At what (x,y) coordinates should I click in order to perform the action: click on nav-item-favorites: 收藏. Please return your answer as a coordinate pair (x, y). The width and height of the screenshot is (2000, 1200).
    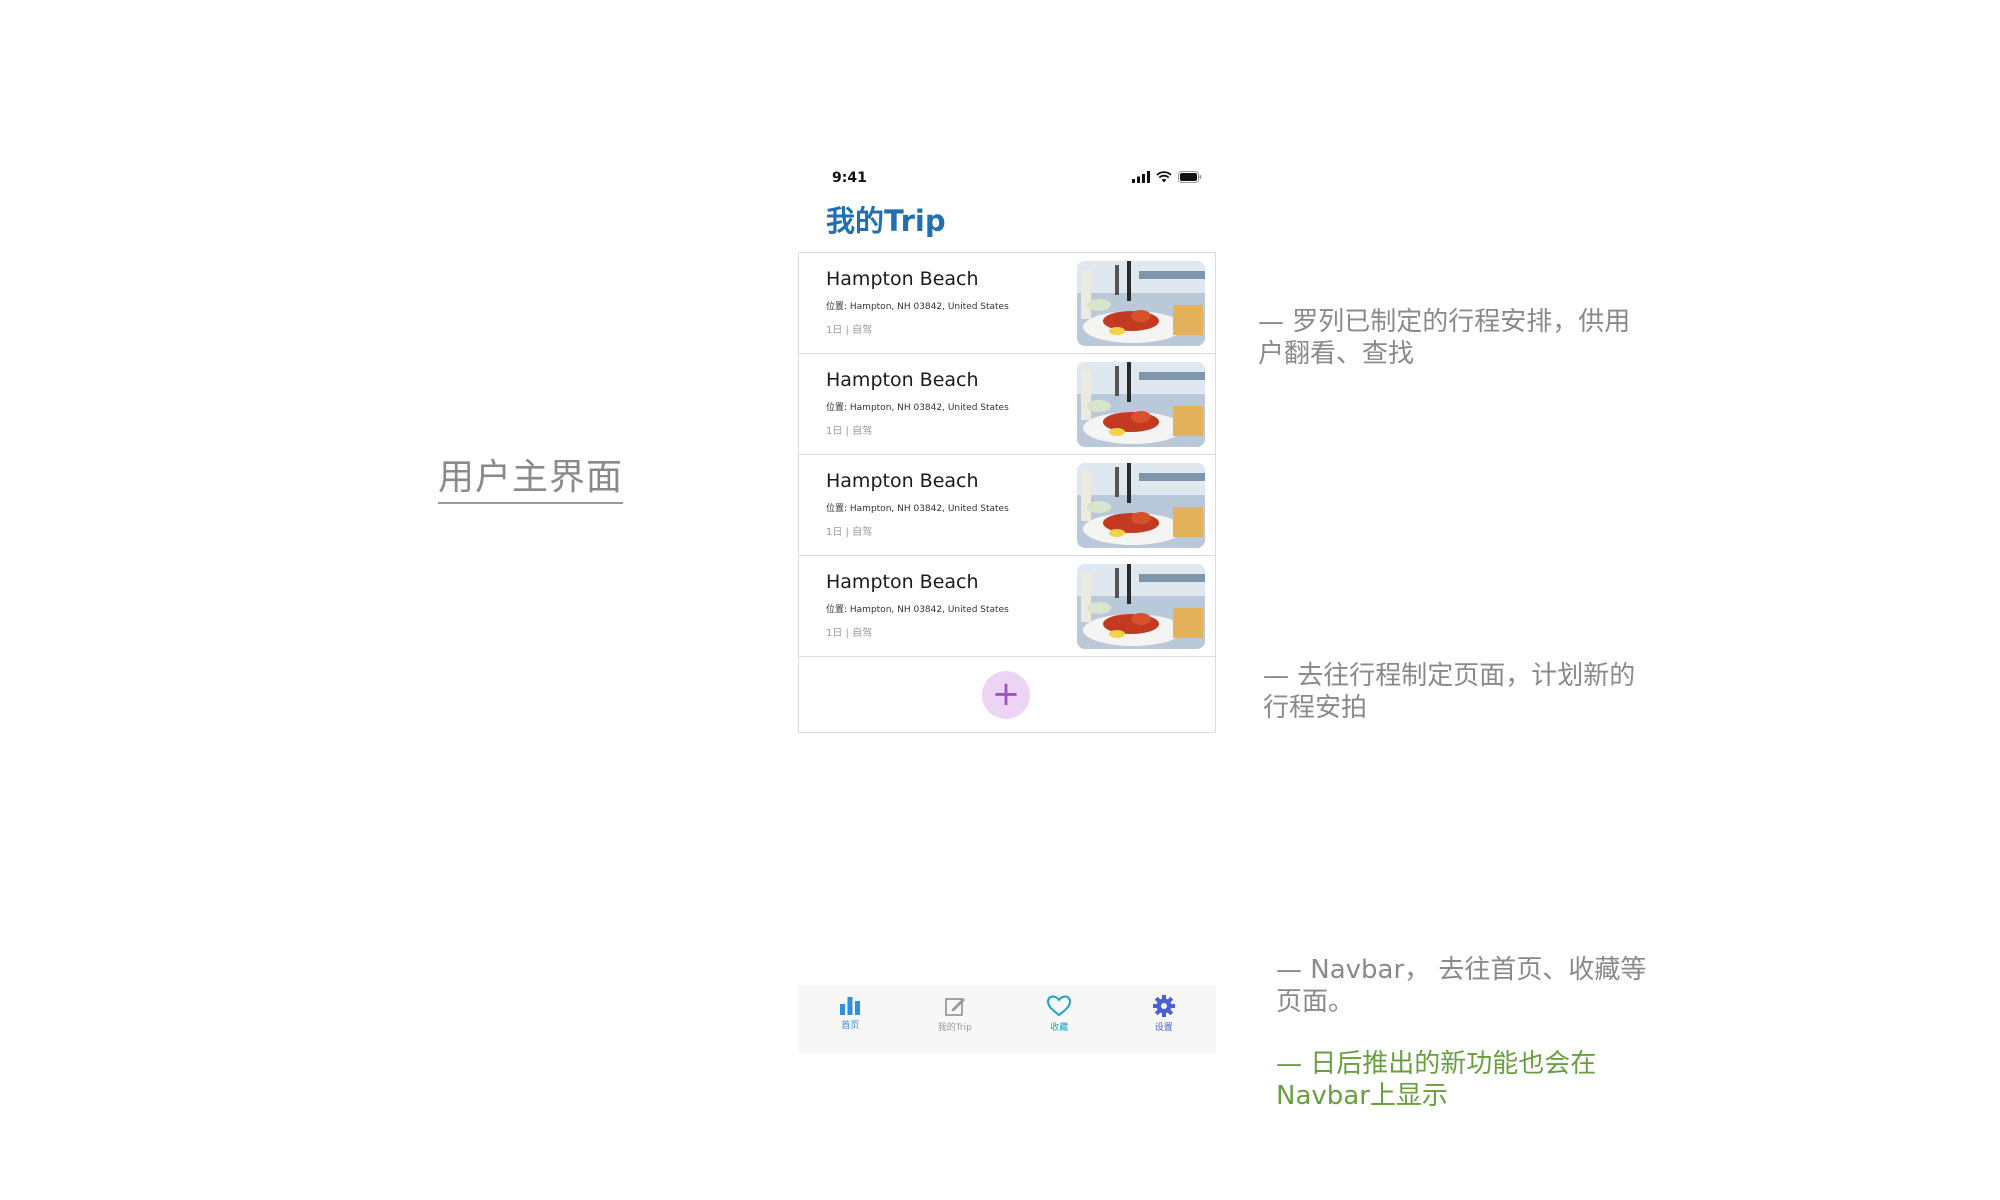
    Looking at the image, I should click on (1059, 1019).